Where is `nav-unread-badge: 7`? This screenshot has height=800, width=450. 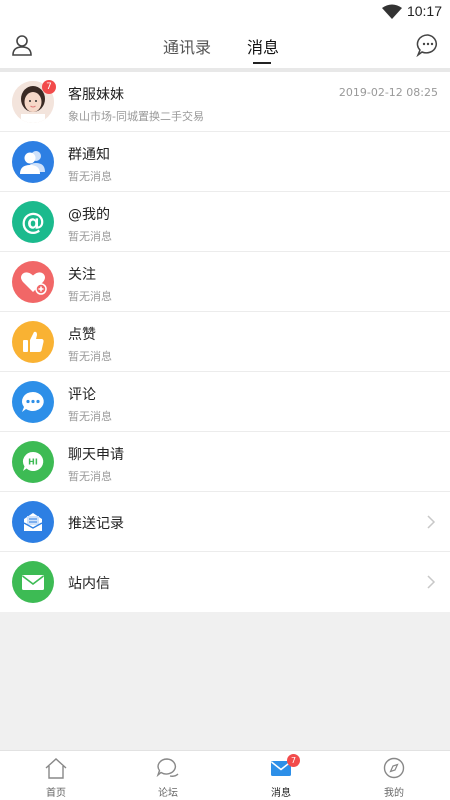
nav-unread-badge: 7 is located at coordinates (293, 760).